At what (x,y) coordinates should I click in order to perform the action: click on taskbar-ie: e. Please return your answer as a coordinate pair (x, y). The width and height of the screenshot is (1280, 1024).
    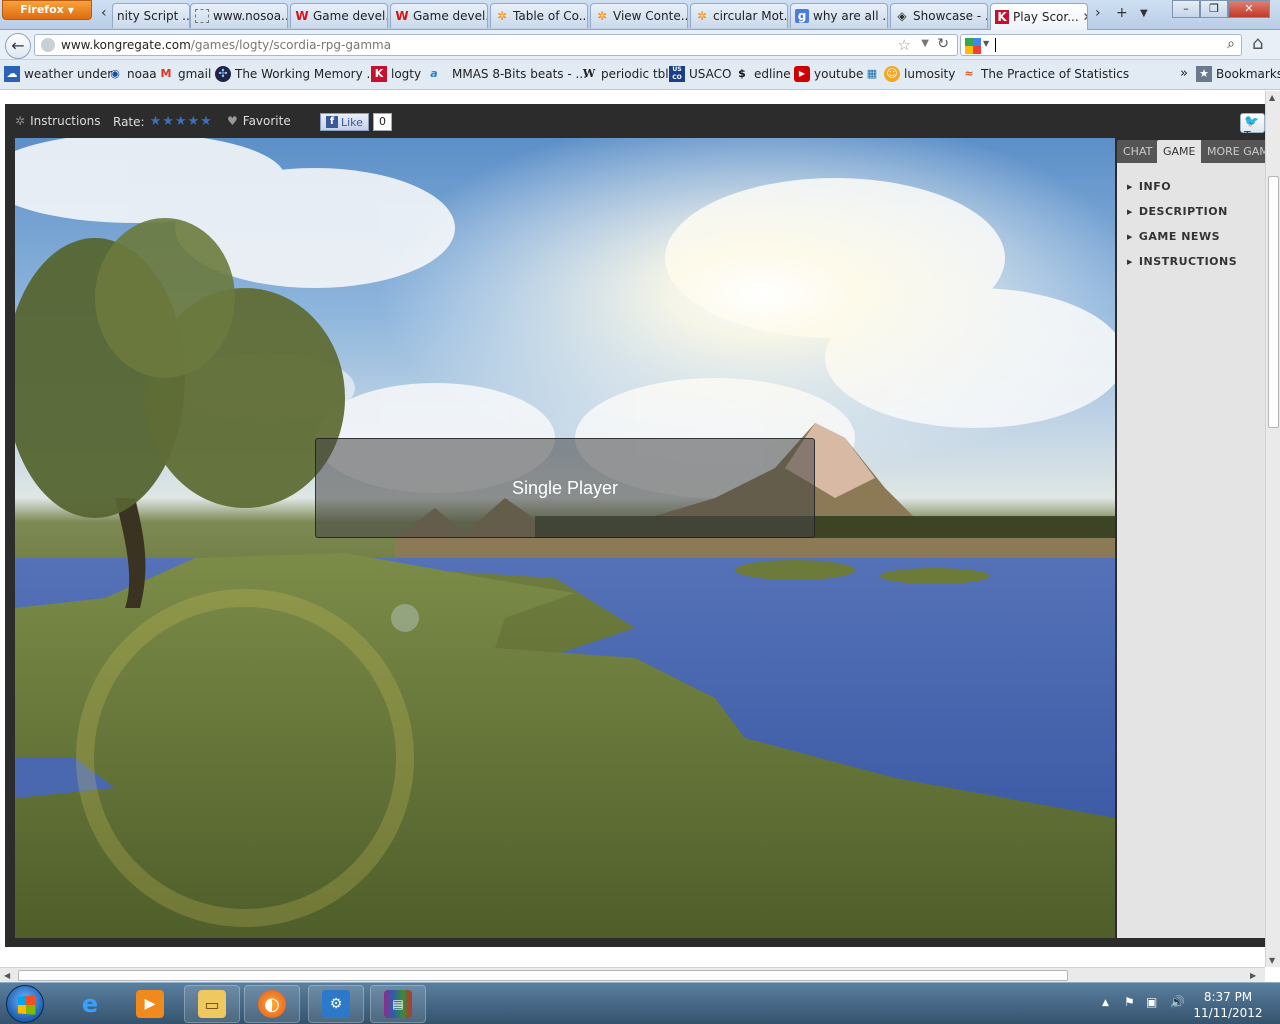
    Looking at the image, I should click on (90, 1004).